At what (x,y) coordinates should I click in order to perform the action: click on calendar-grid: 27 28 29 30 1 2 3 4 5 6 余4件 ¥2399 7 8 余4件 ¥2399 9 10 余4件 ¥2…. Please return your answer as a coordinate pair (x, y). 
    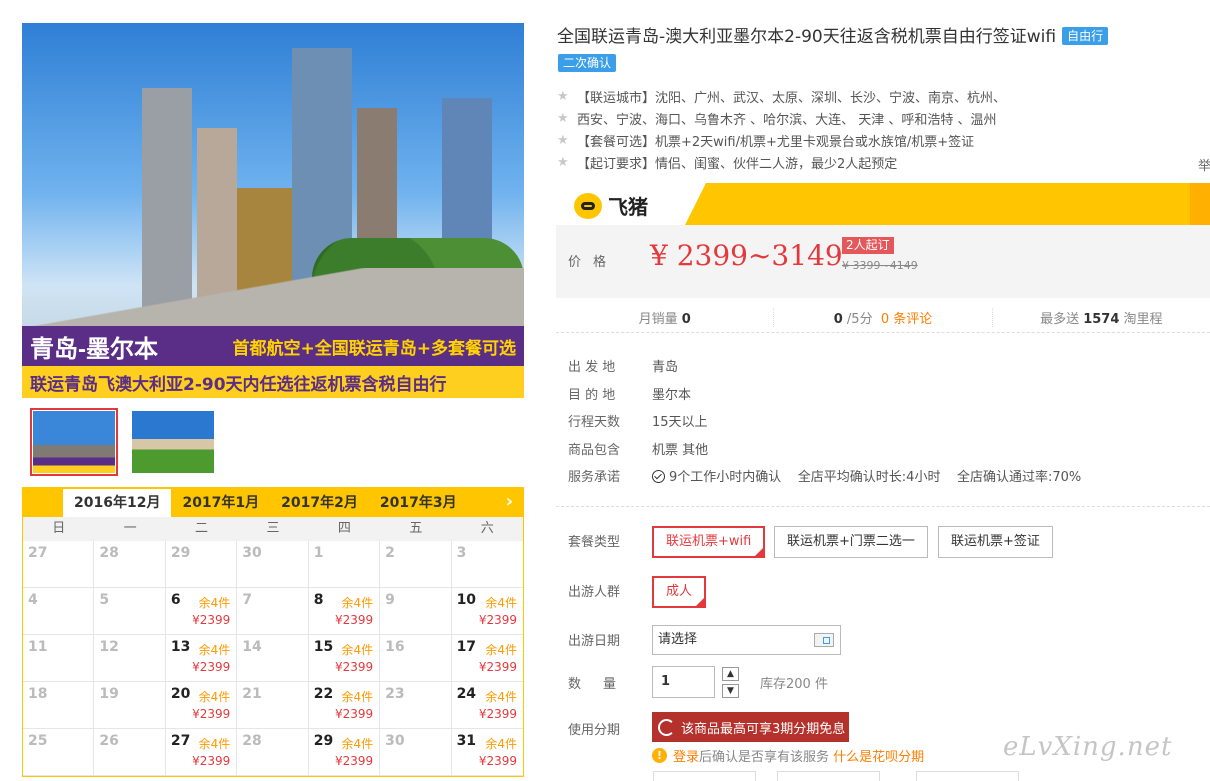
    Looking at the image, I should click on (273, 658).